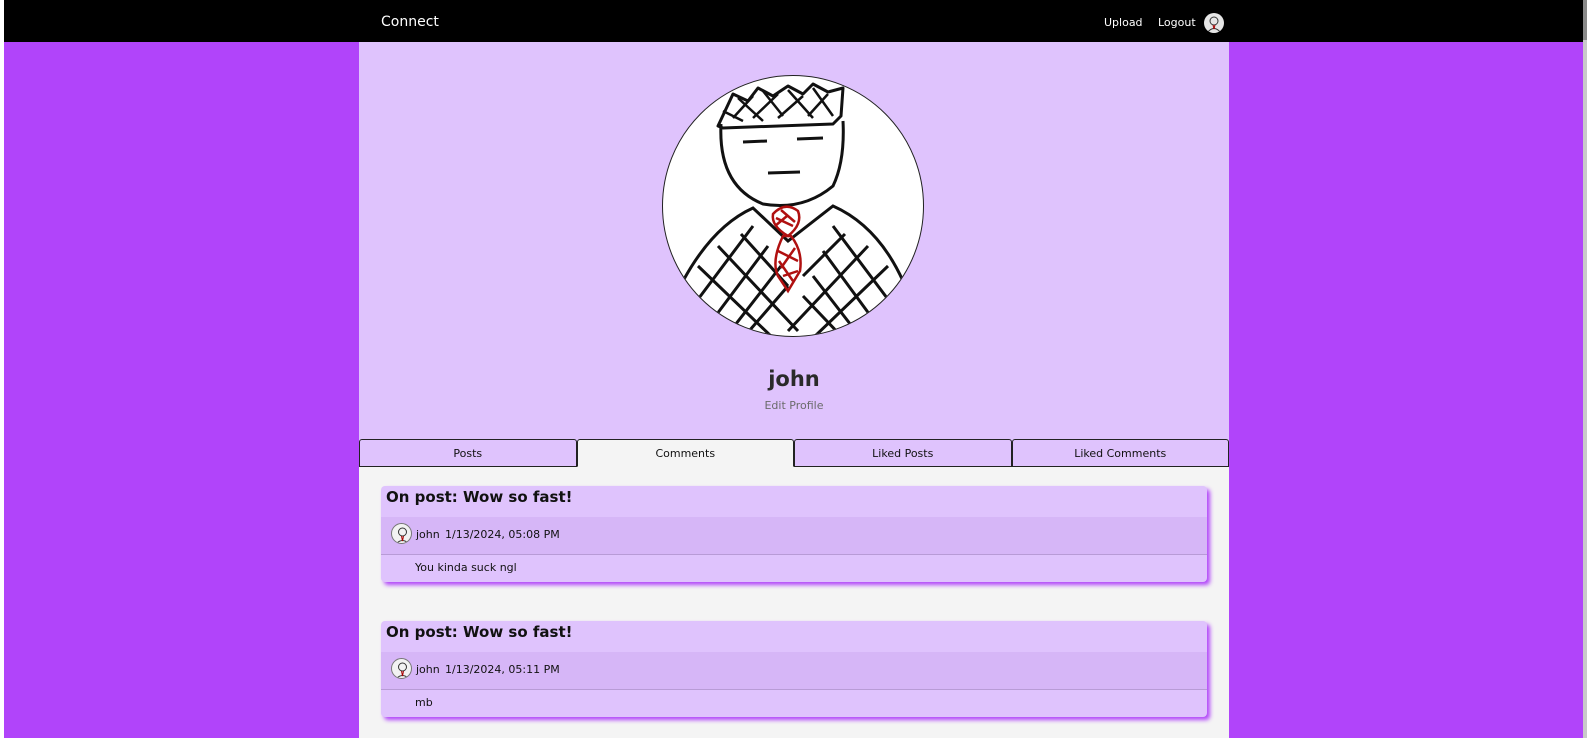  Describe the element at coordinates (793, 209) in the screenshot. I see `profile-drawing-icon` at that location.